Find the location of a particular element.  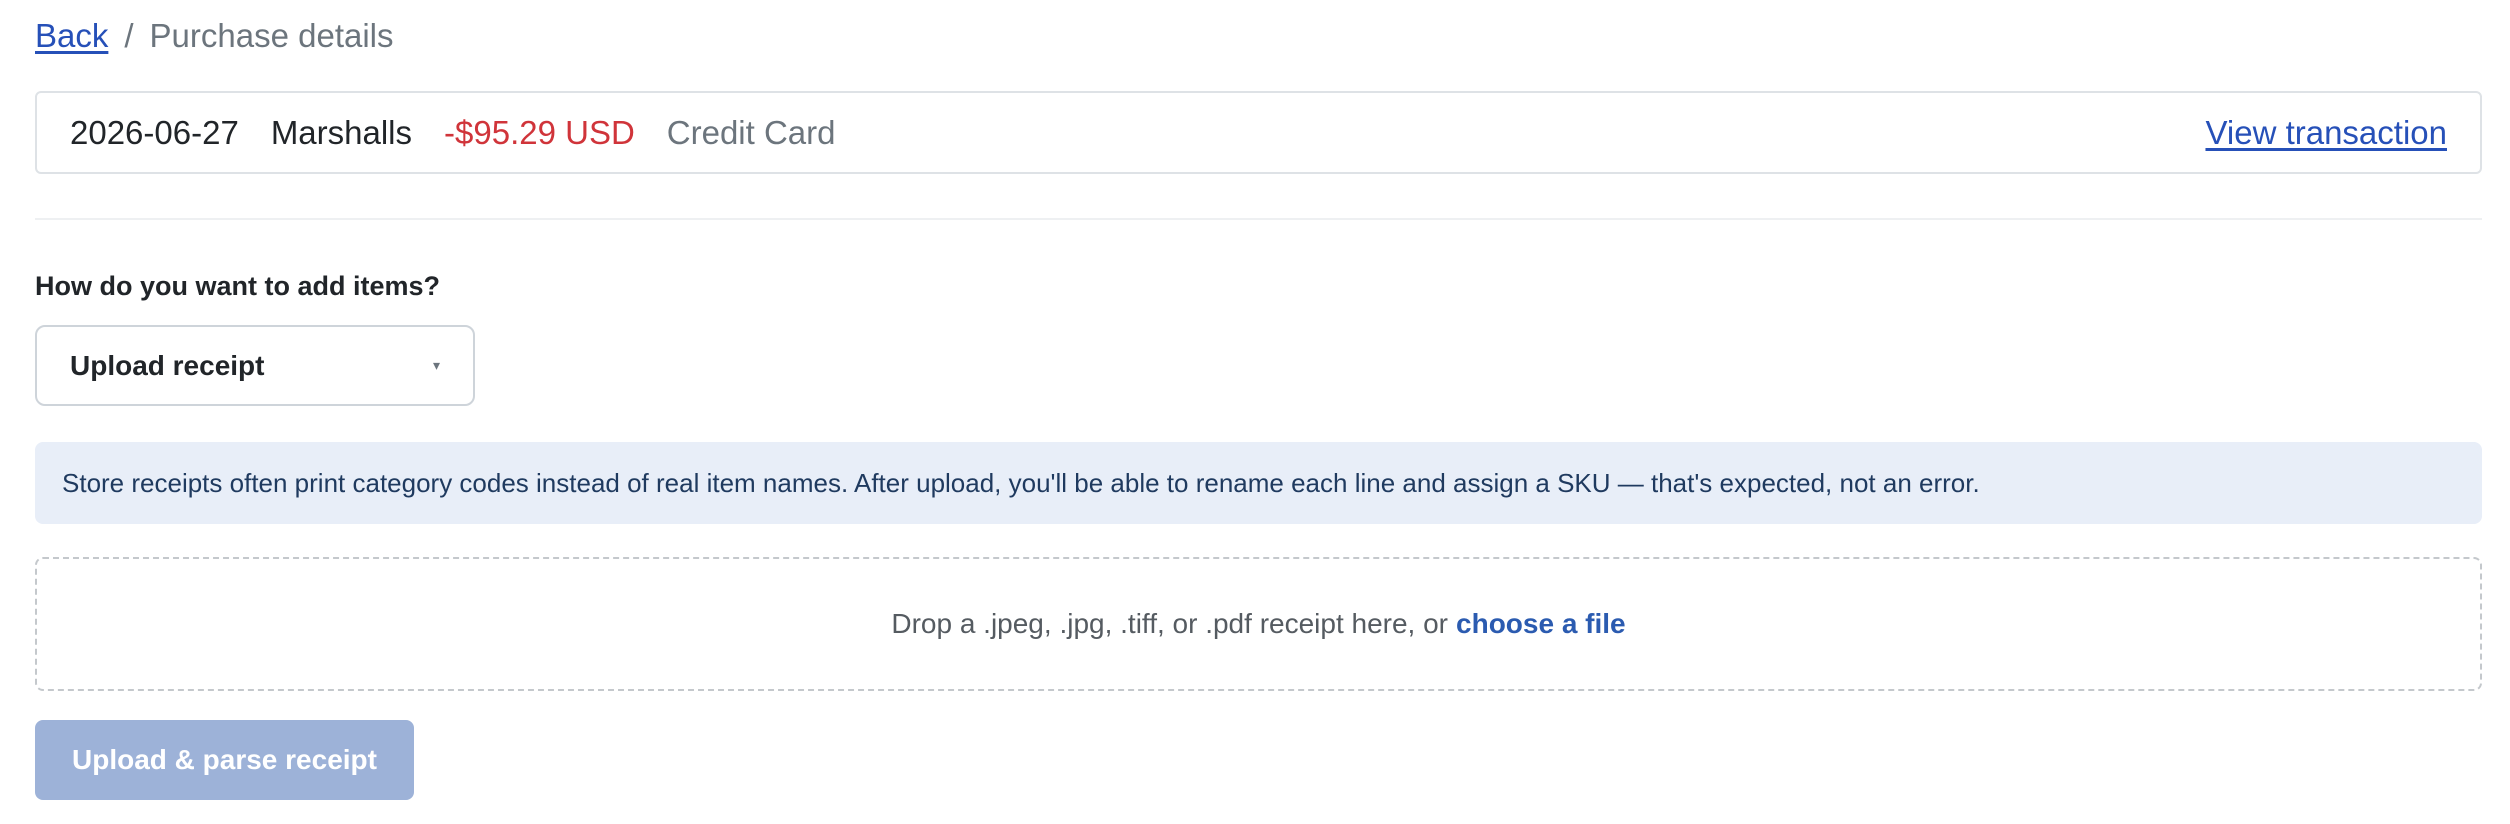

section-divider is located at coordinates (1258, 219).